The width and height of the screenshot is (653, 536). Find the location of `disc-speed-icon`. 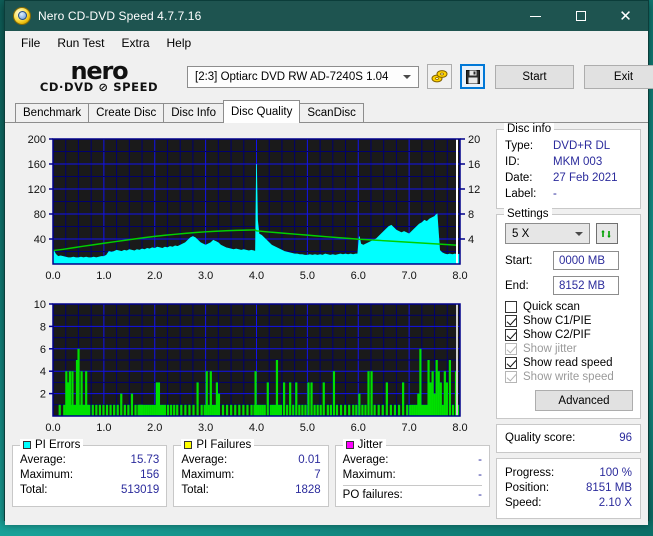

disc-speed-icon is located at coordinates (439, 76).